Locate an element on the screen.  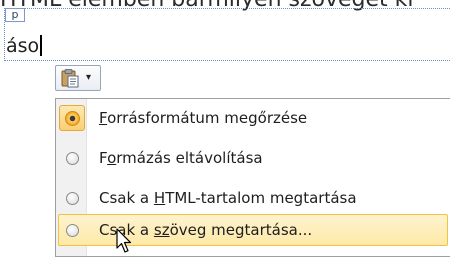
menu-item-remove-formatting: Formázás eltávolítása is located at coordinates (254, 158).